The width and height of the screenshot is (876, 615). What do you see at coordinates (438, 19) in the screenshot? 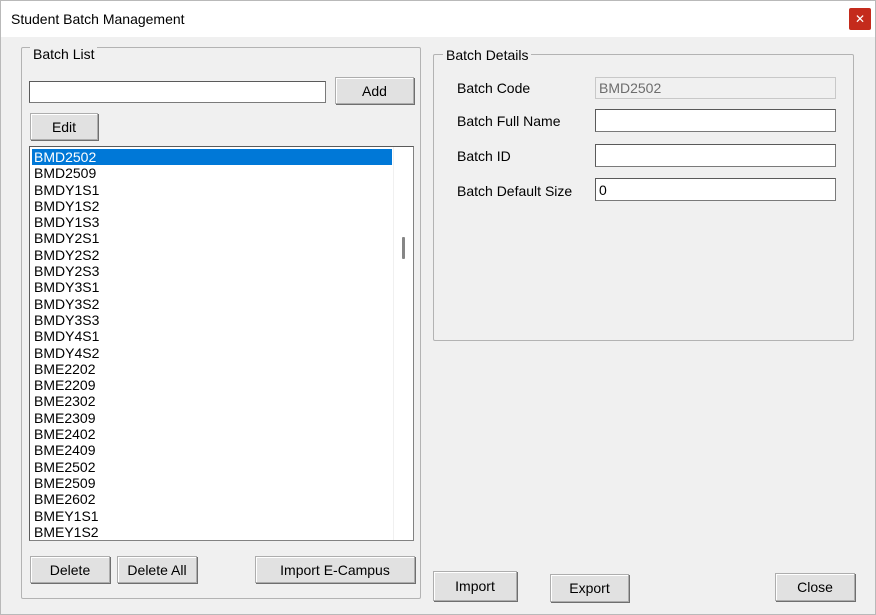
I see `title-bar: Student Batch Management ✕` at bounding box center [438, 19].